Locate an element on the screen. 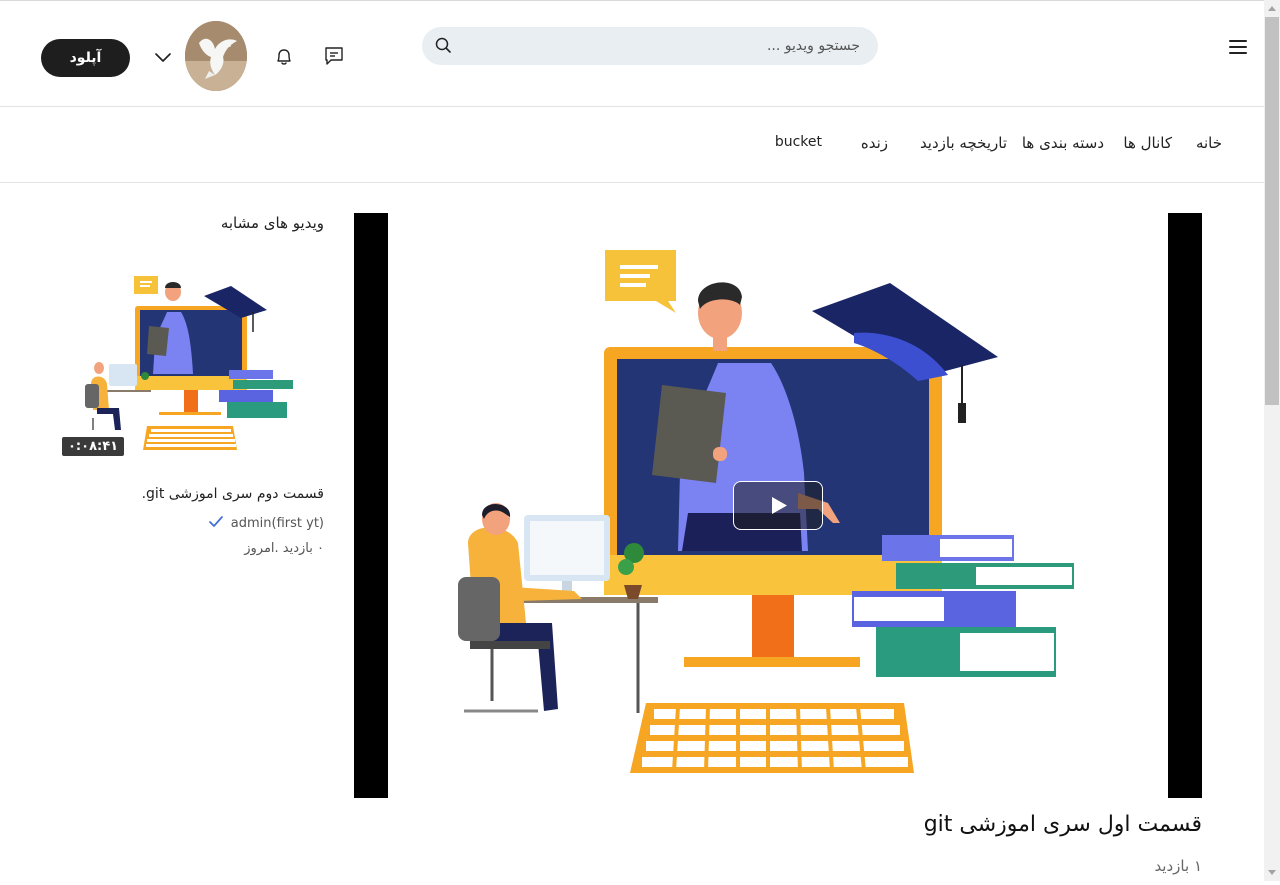 The width and height of the screenshot is (1280, 885). video-title: قسمت اول سری اموزشی git is located at coordinates (1062, 824).